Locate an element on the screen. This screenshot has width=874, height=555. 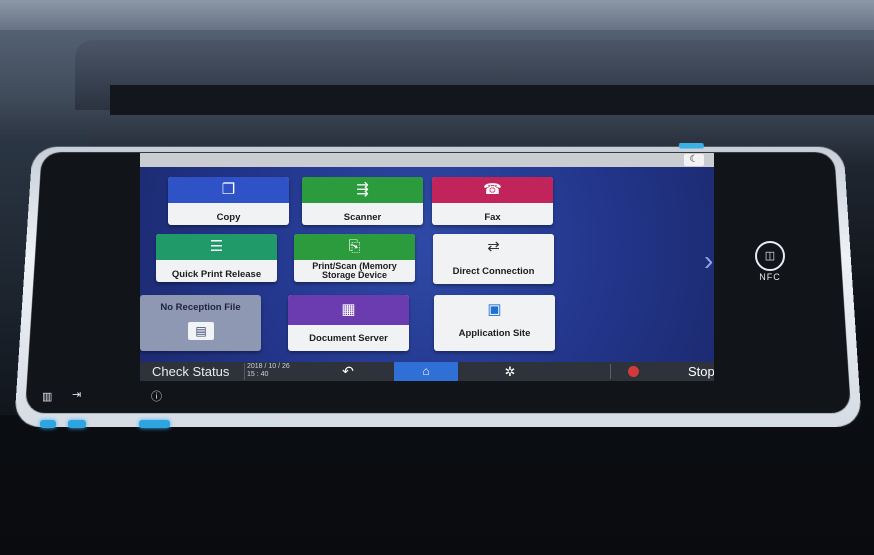
time-text: 15 : 40 is located at coordinates (258, 374).